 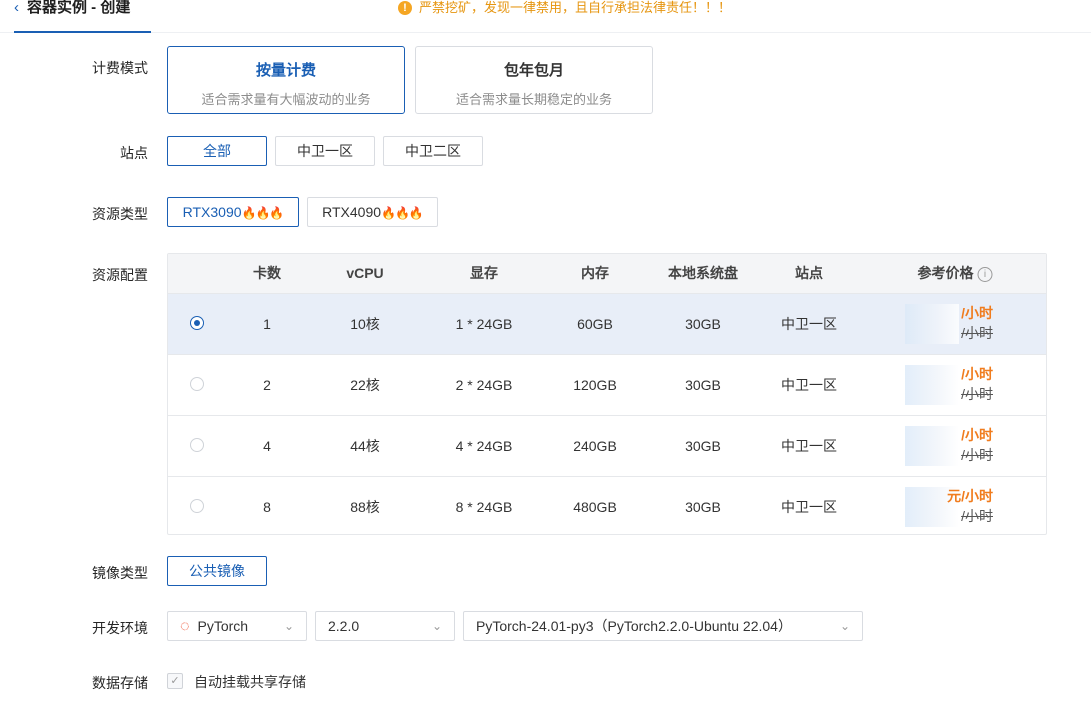 I want to click on site-option-zw2: 中卫二区, so click(x=433, y=151).